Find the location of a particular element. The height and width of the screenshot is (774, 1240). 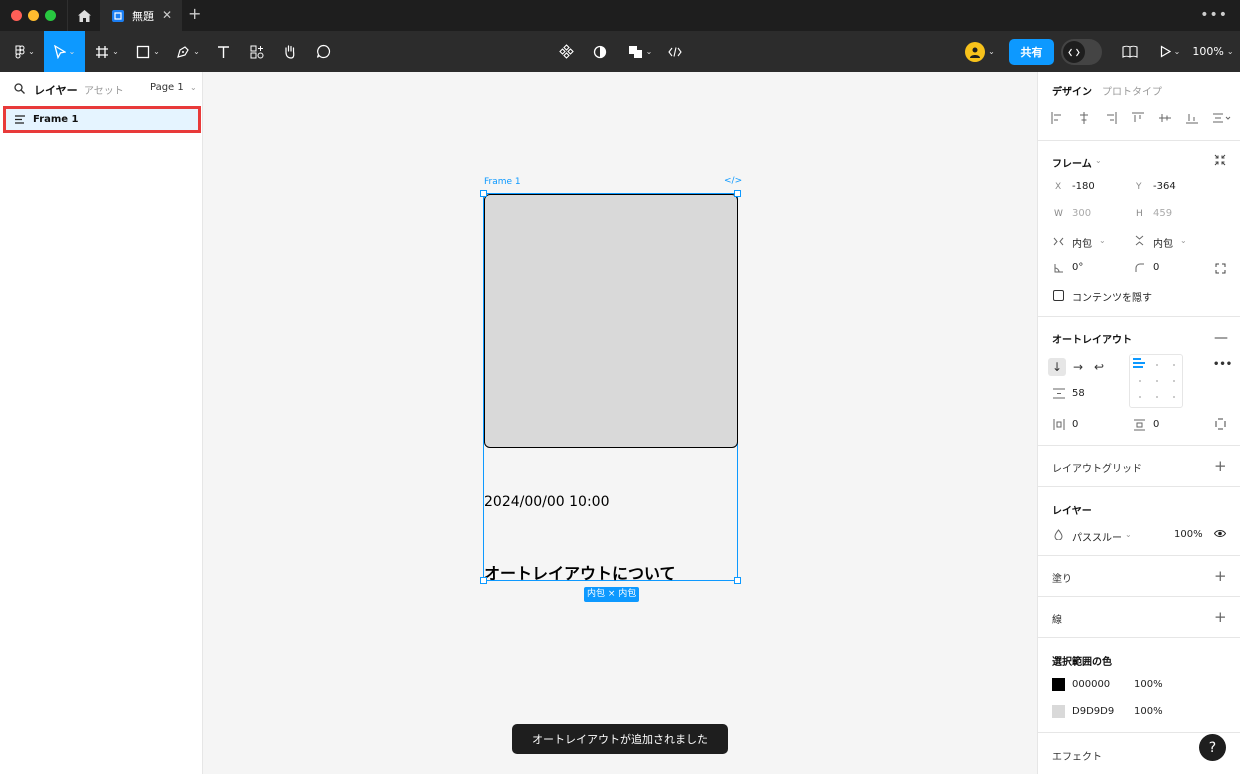

code-icon: </> is located at coordinates (733, 181).